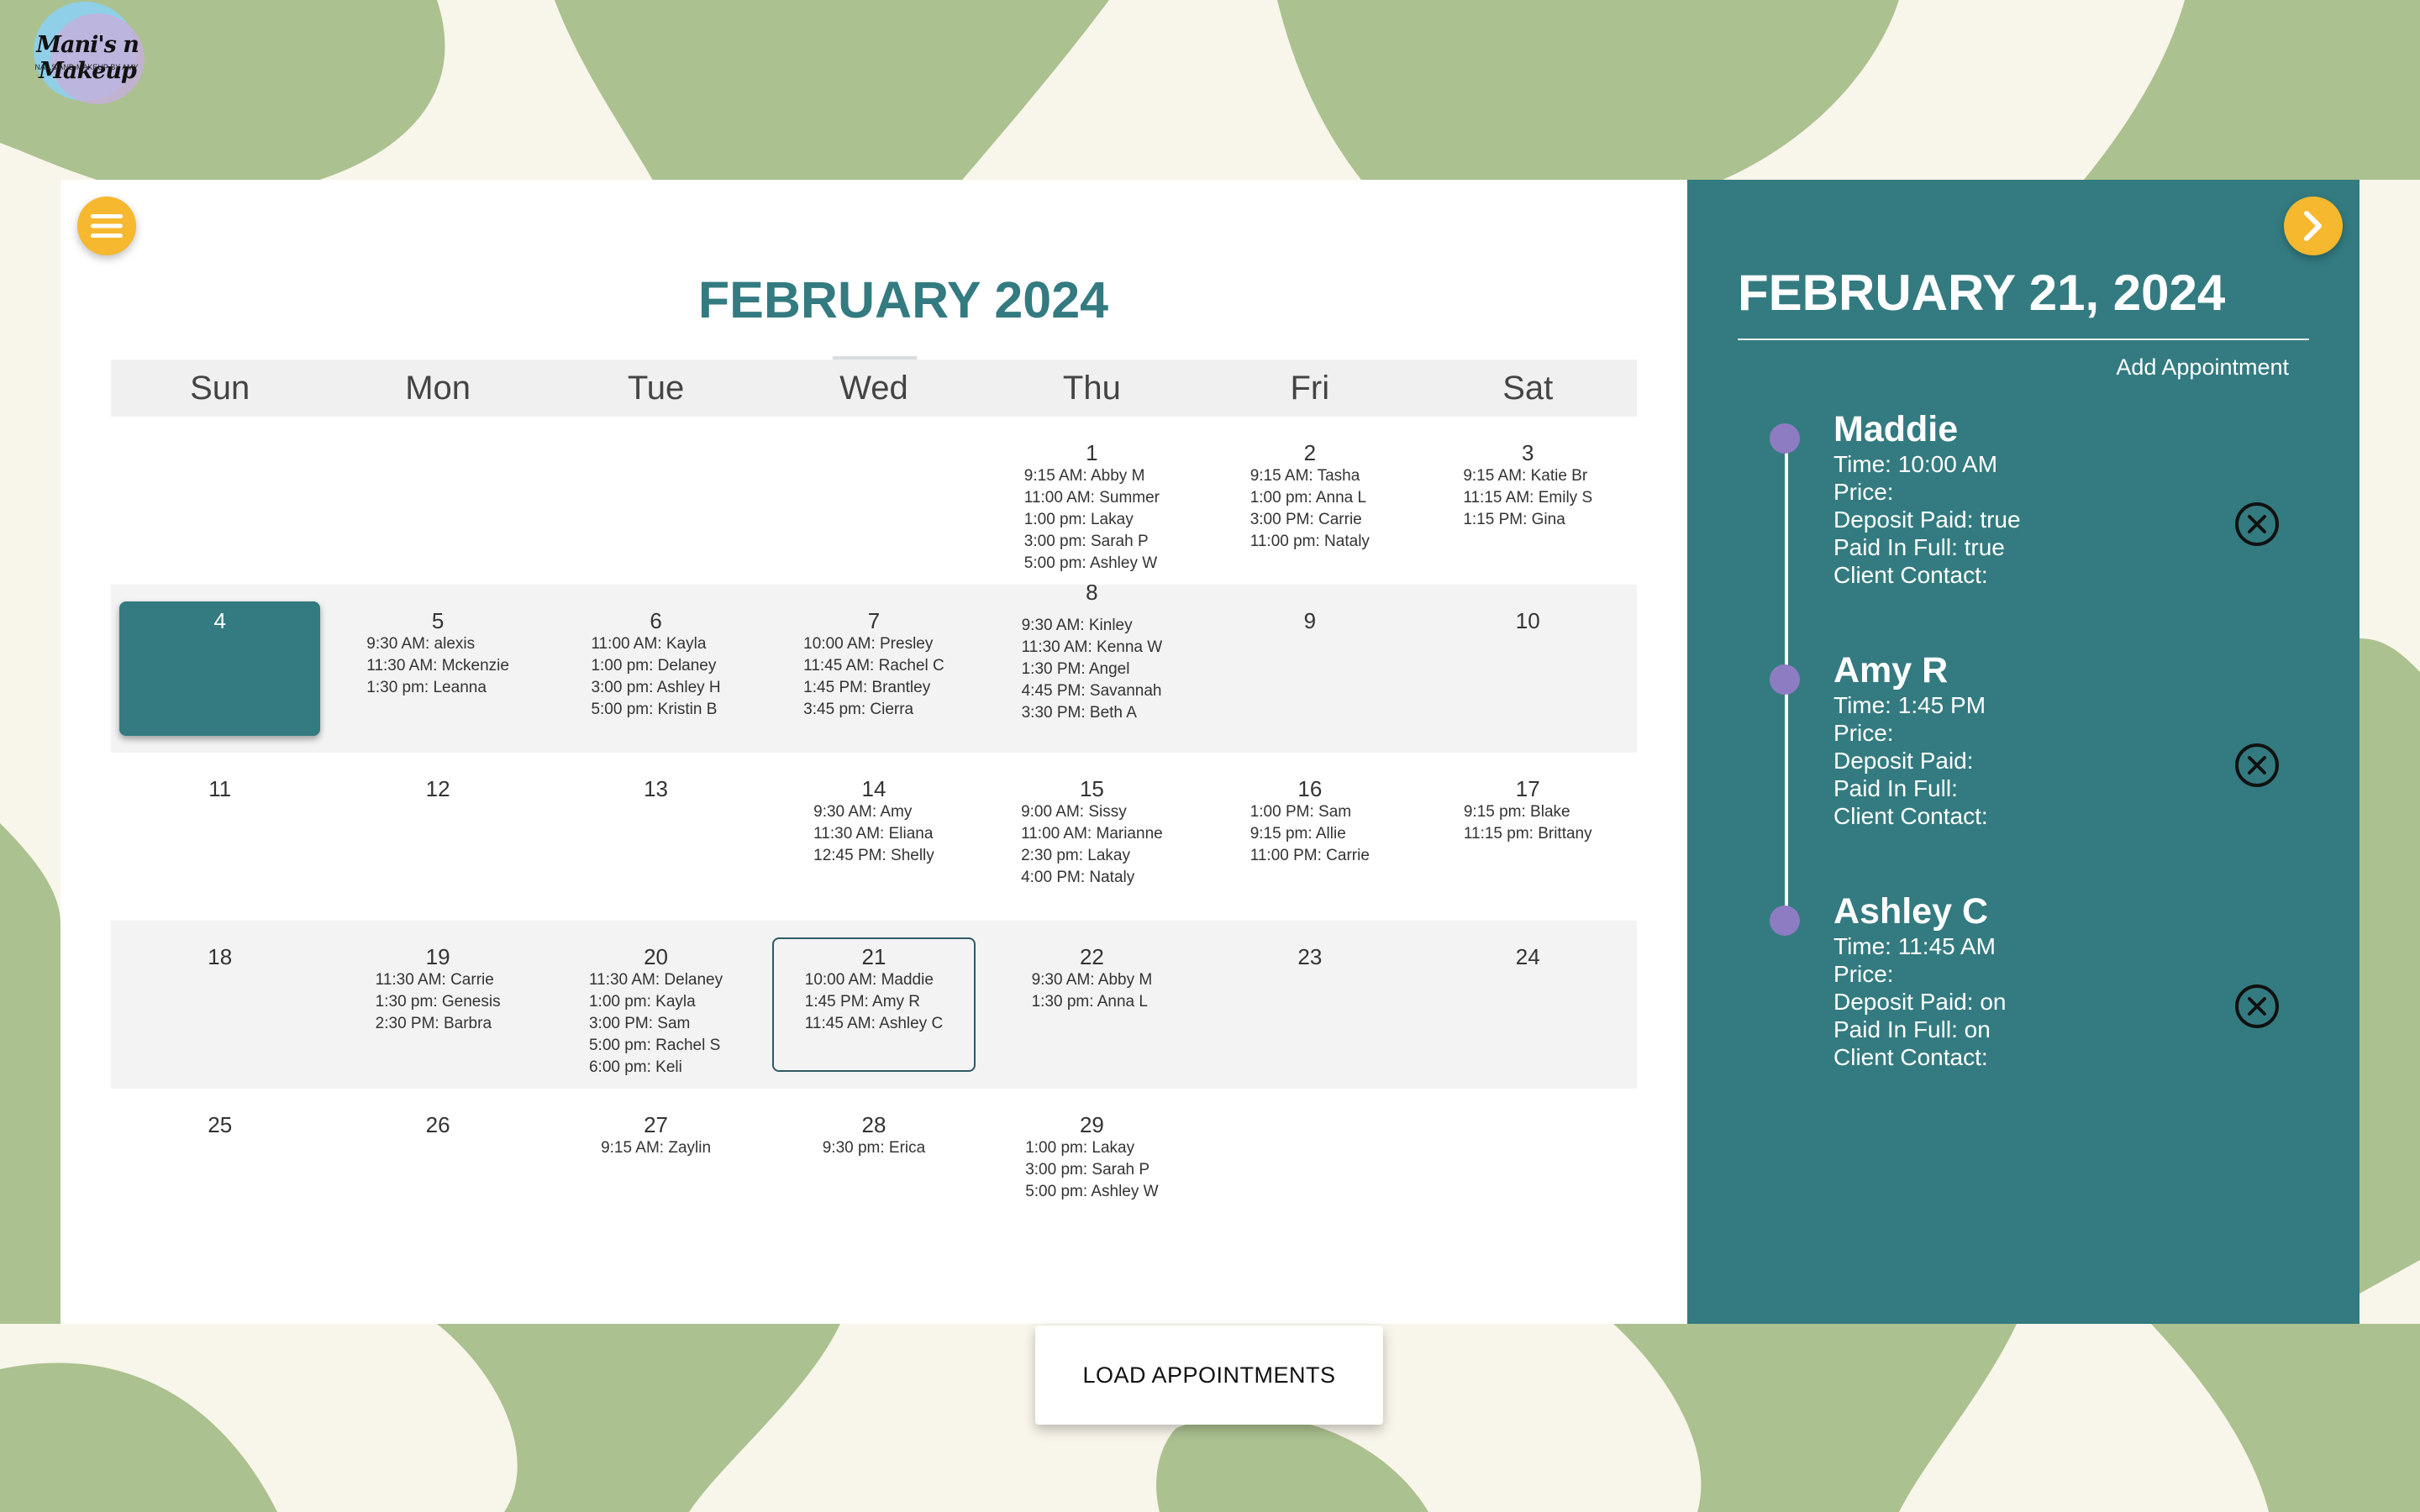  Describe the element at coordinates (873, 812) in the screenshot. I see `appointment-label: 9:30 AM: Amy` at that location.